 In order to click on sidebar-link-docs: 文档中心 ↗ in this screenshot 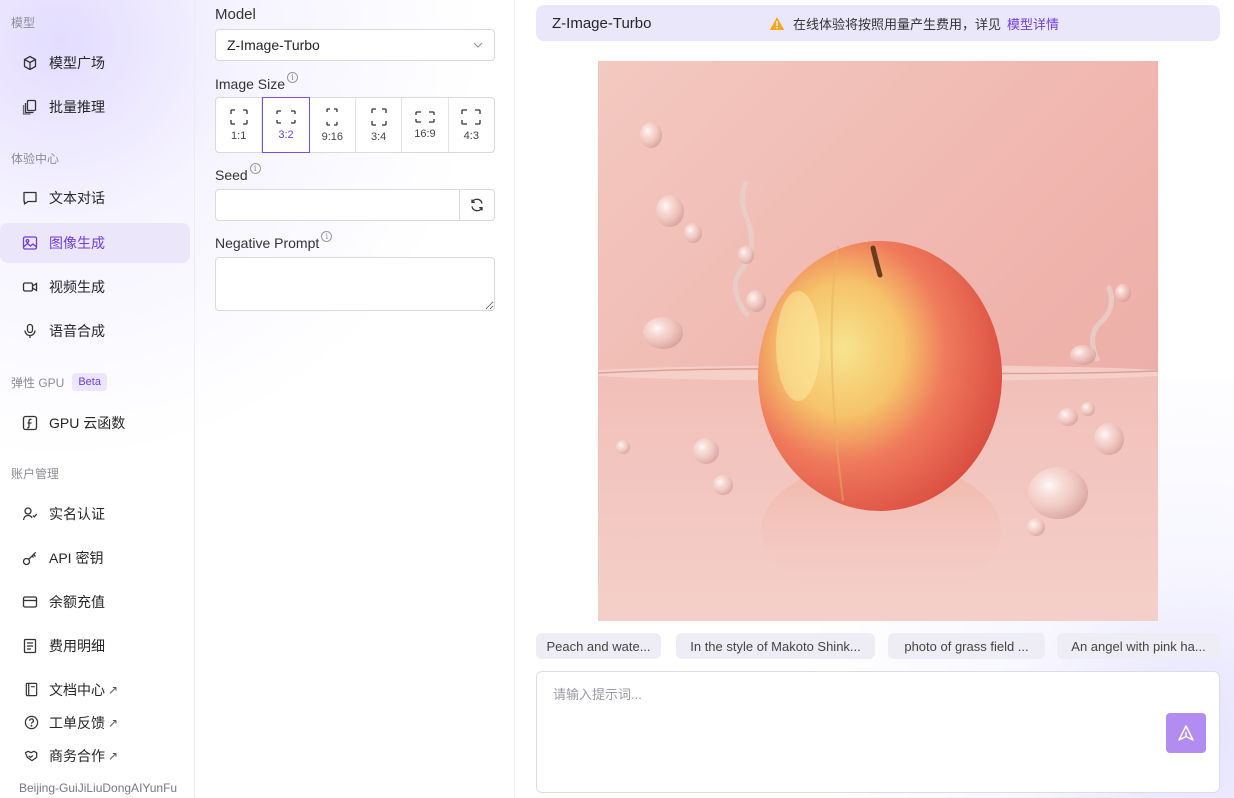, I will do `click(95, 690)`.